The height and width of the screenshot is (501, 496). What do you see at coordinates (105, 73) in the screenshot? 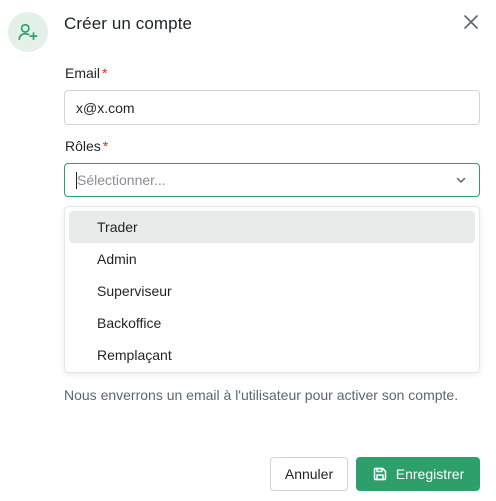
I see `email-required-mark: *` at bounding box center [105, 73].